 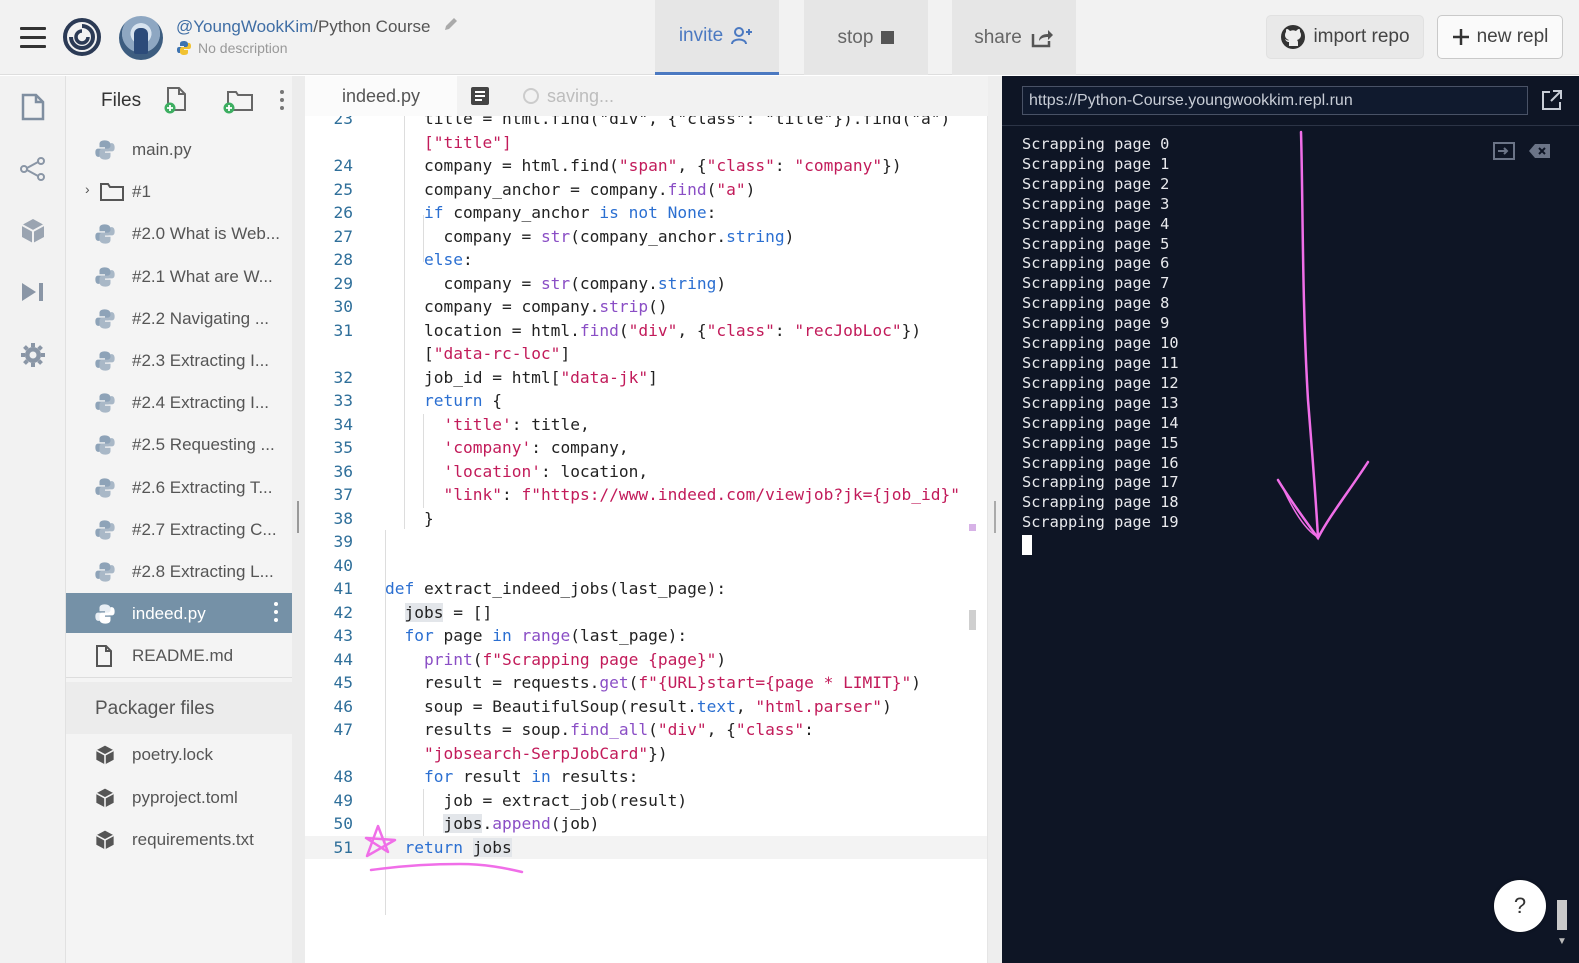 What do you see at coordinates (646, 284) in the screenshot?
I see `code-line: 29 company = str(company.string)` at bounding box center [646, 284].